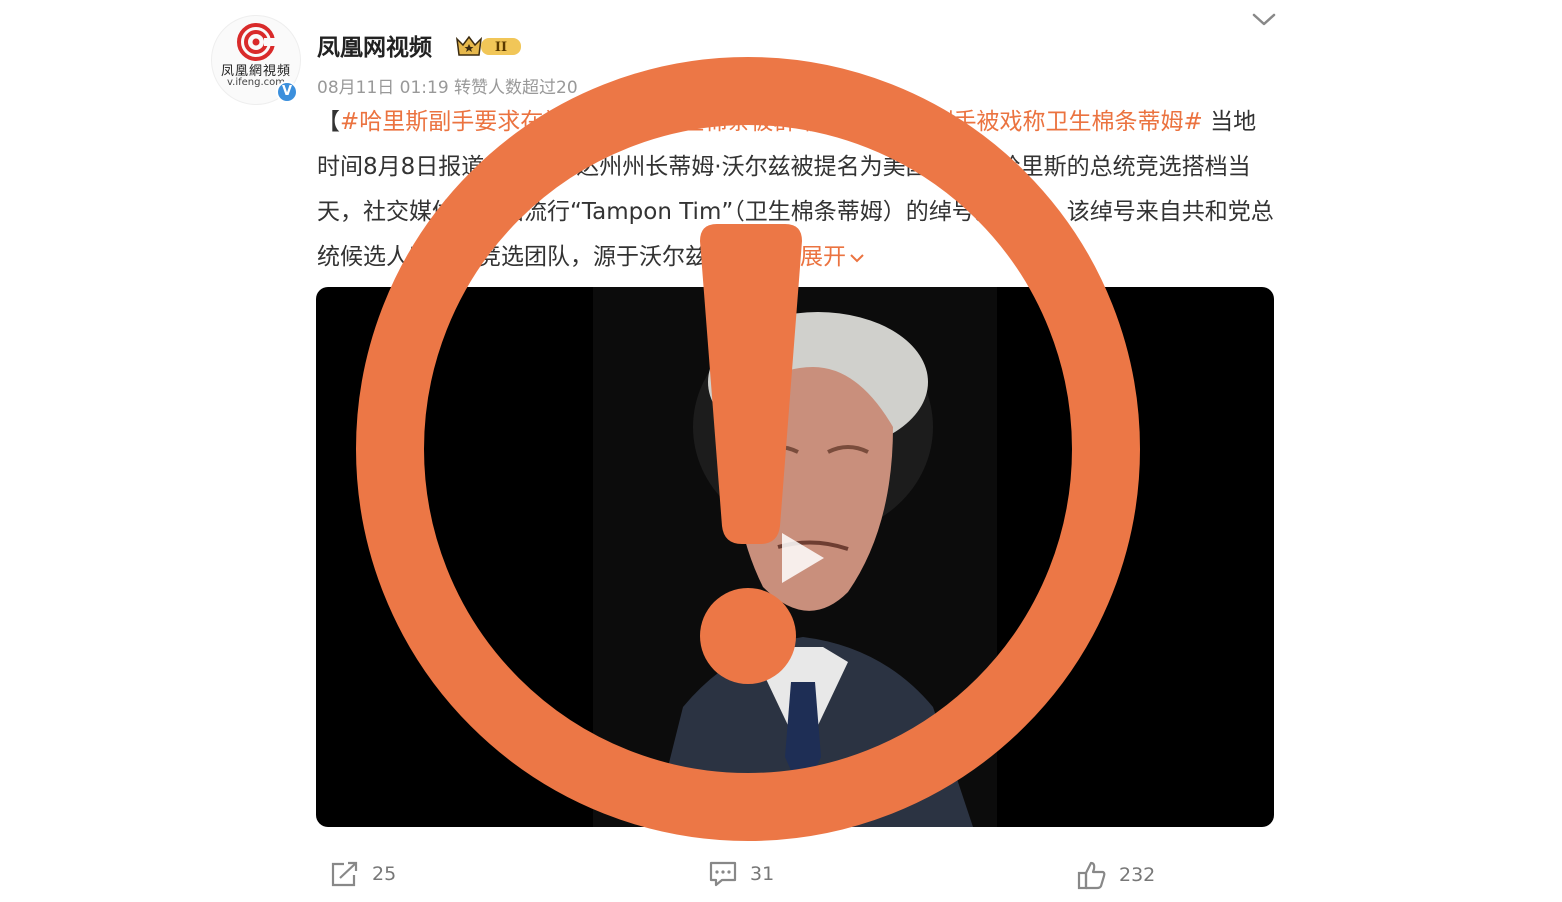 This screenshot has height=902, width=1562. I want to click on chevron-down-icon, so click(1264, 19).